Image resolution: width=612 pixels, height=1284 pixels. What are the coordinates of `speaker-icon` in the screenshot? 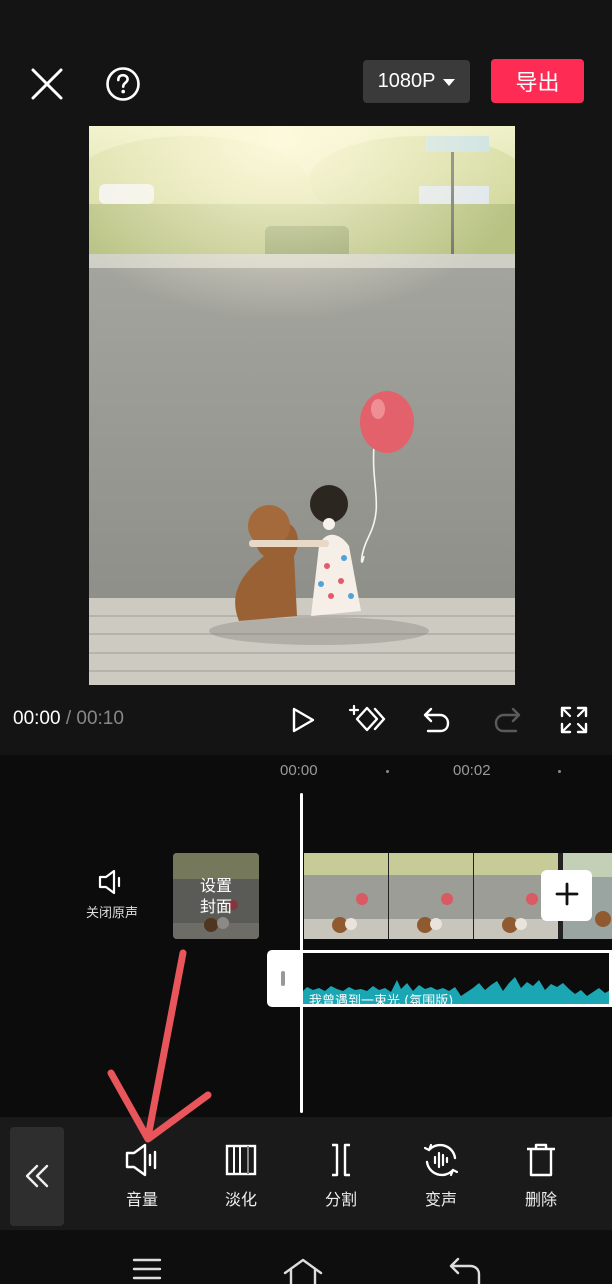 It's located at (112, 882).